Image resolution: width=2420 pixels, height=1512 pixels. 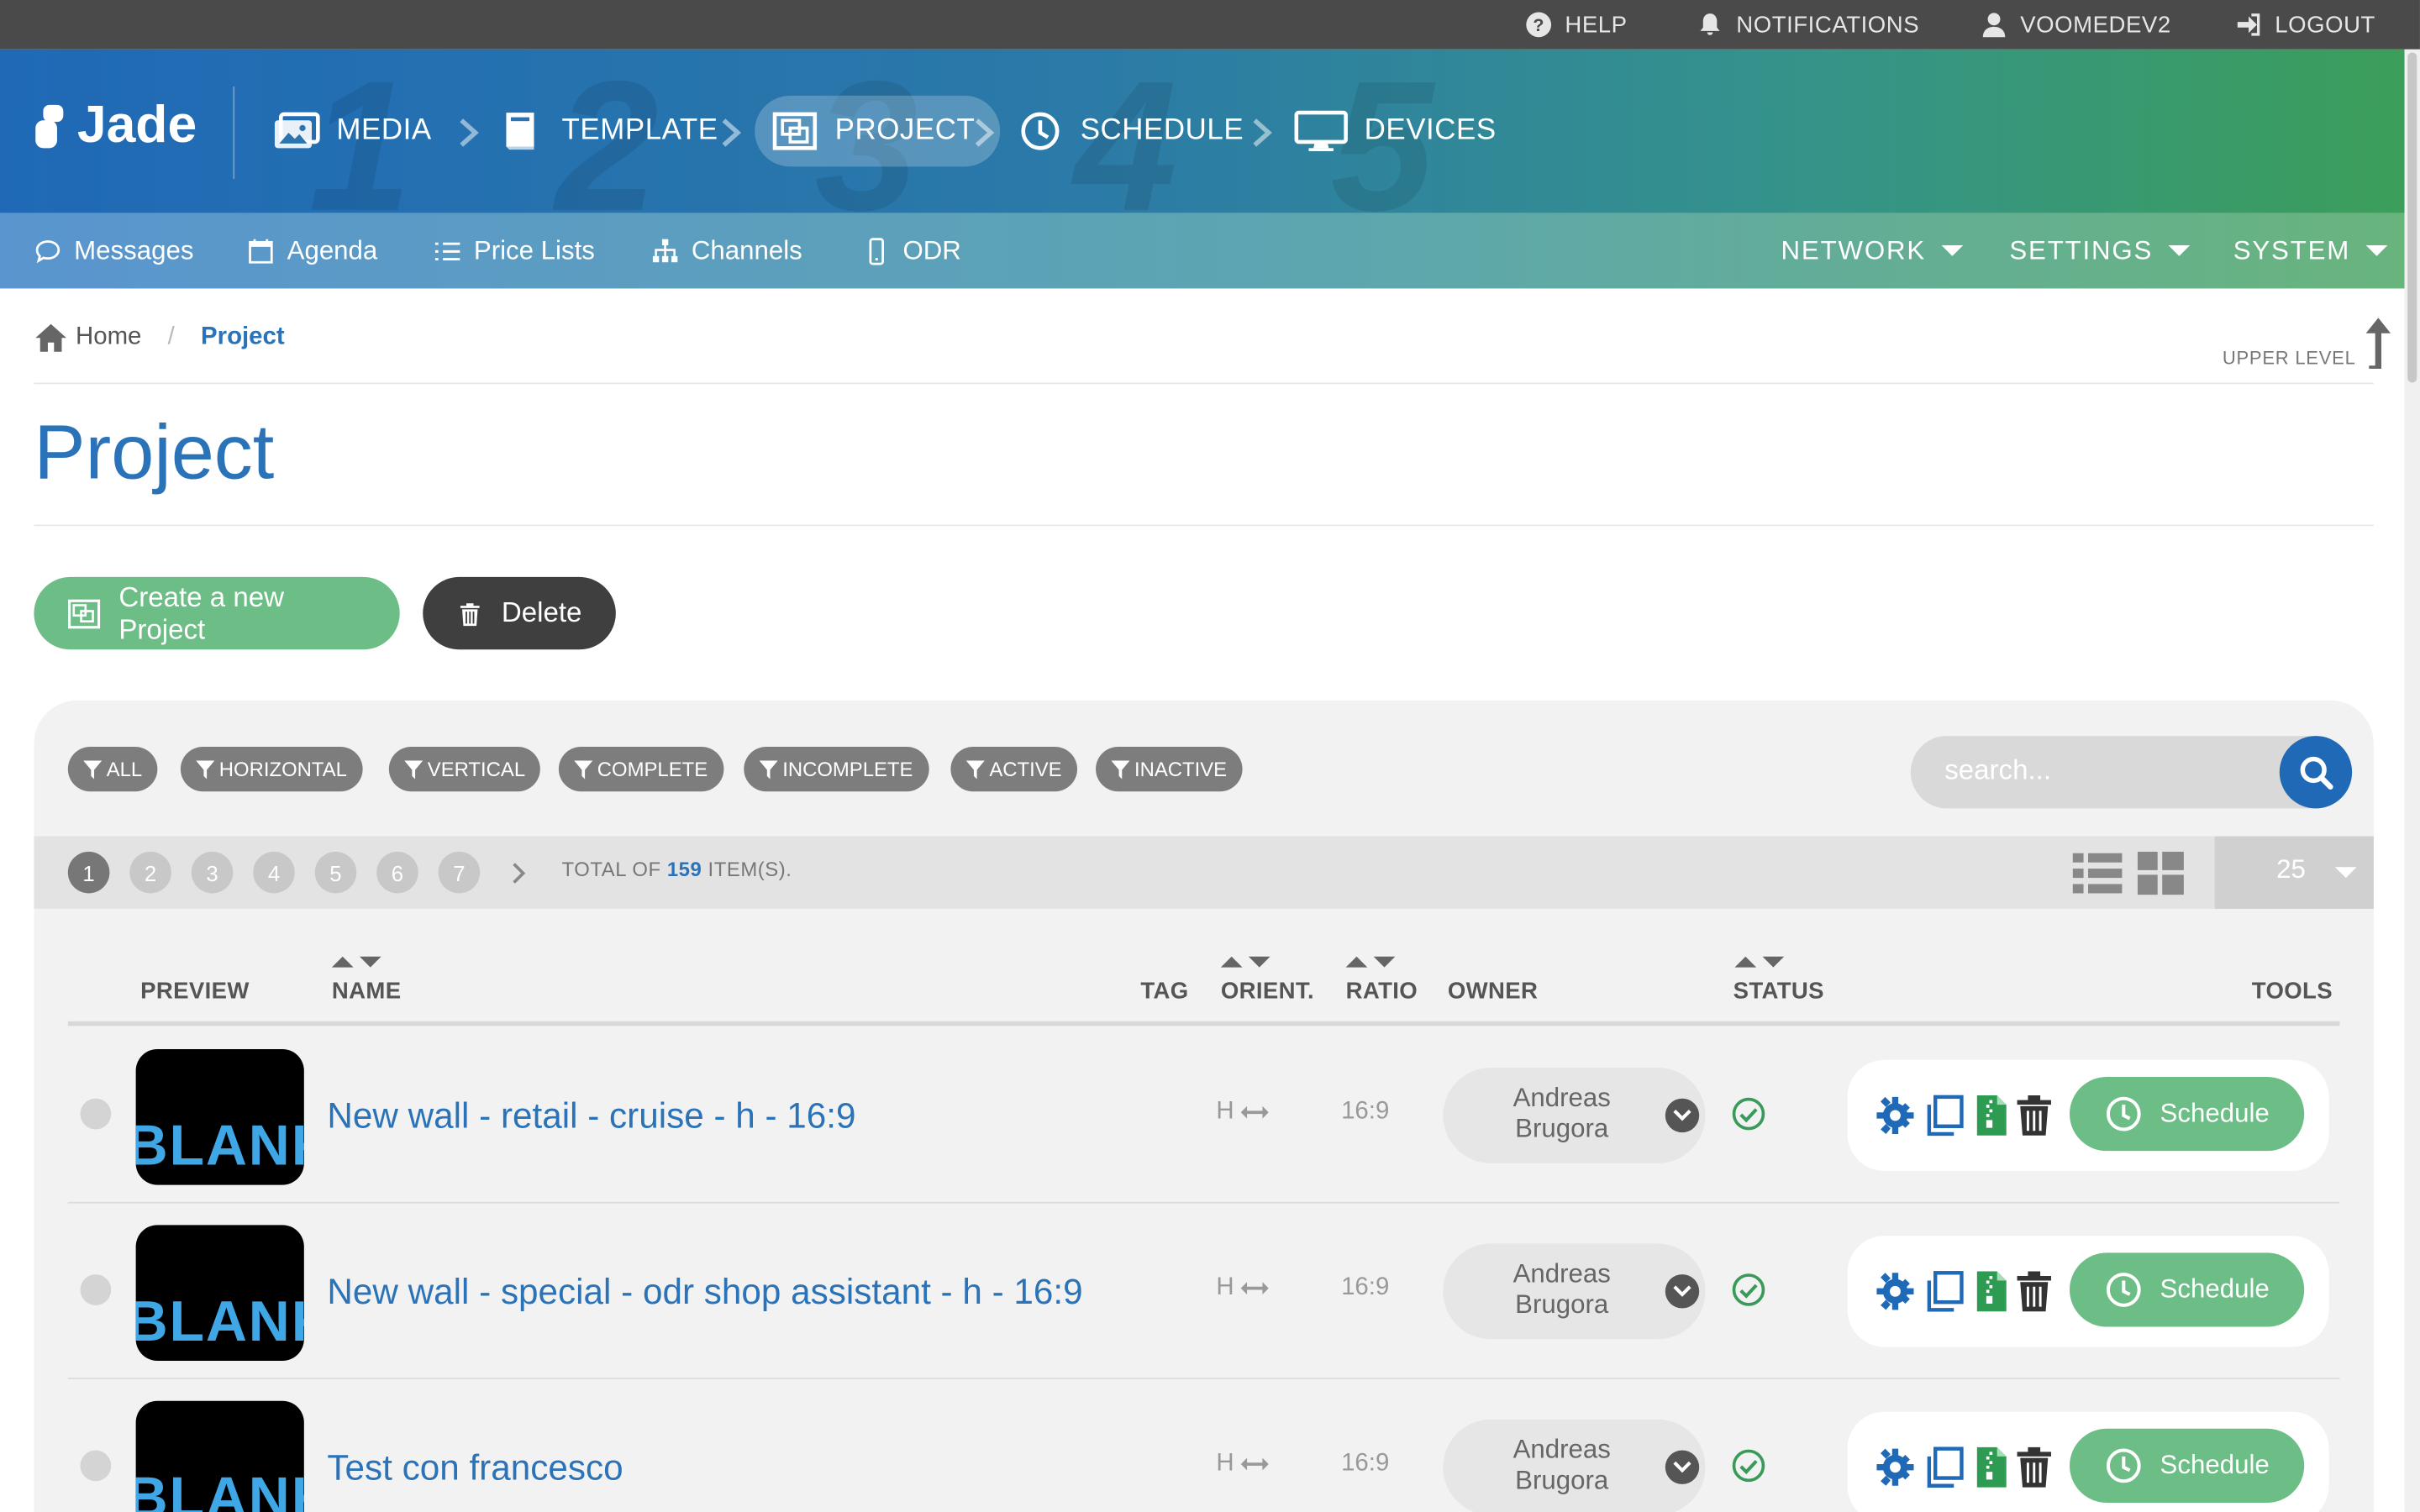 I want to click on step-project: PROJECT, so click(x=877, y=131).